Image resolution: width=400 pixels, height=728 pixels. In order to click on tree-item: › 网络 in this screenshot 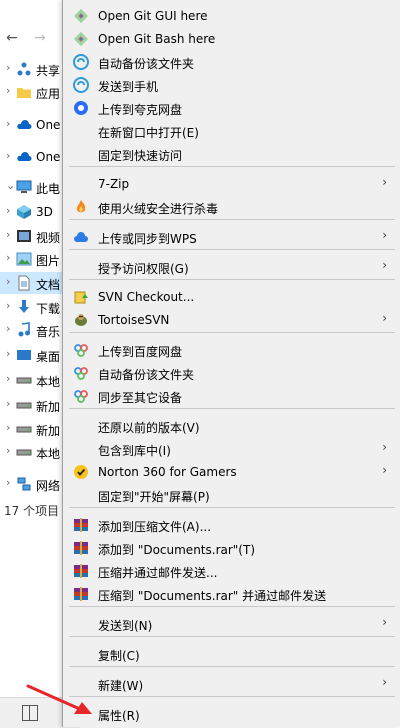, I will do `click(33, 484)`.